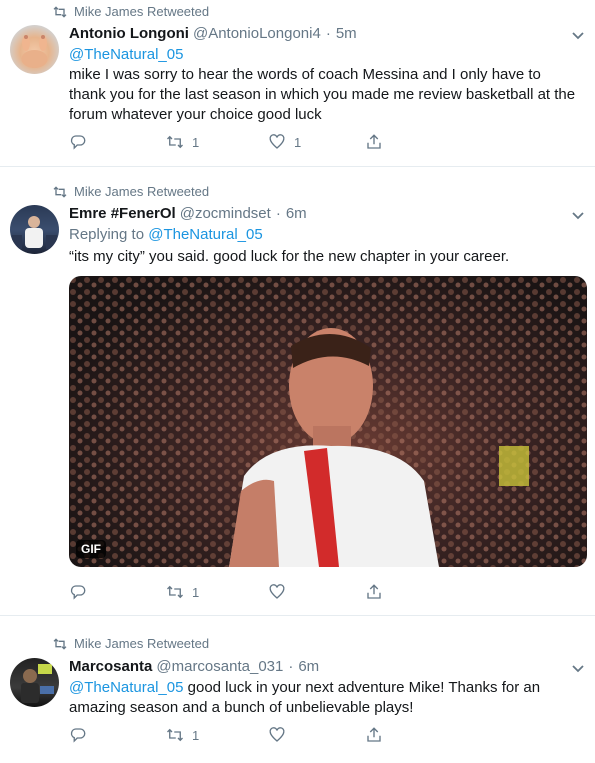 The image size is (595, 763). What do you see at coordinates (205, 234) in the screenshot?
I see `replying-to-link: @TheNatural_05` at bounding box center [205, 234].